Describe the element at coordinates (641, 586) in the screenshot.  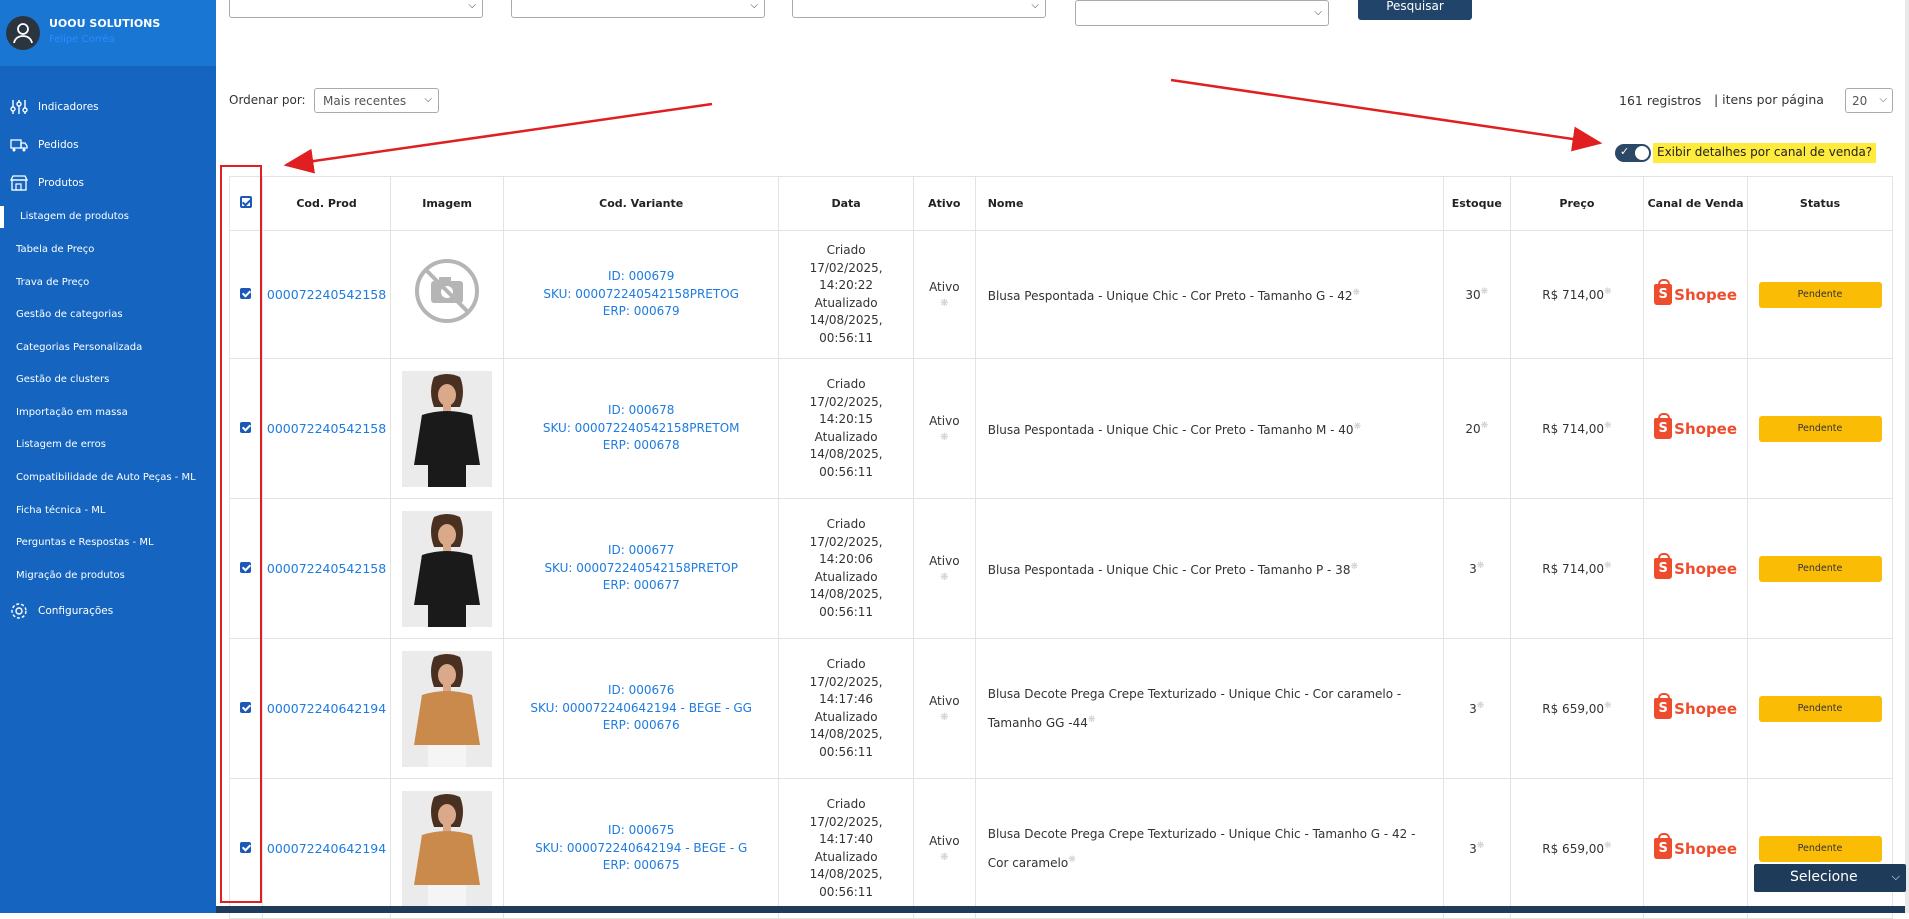
I see `variant-erp: ERP: 000677` at that location.